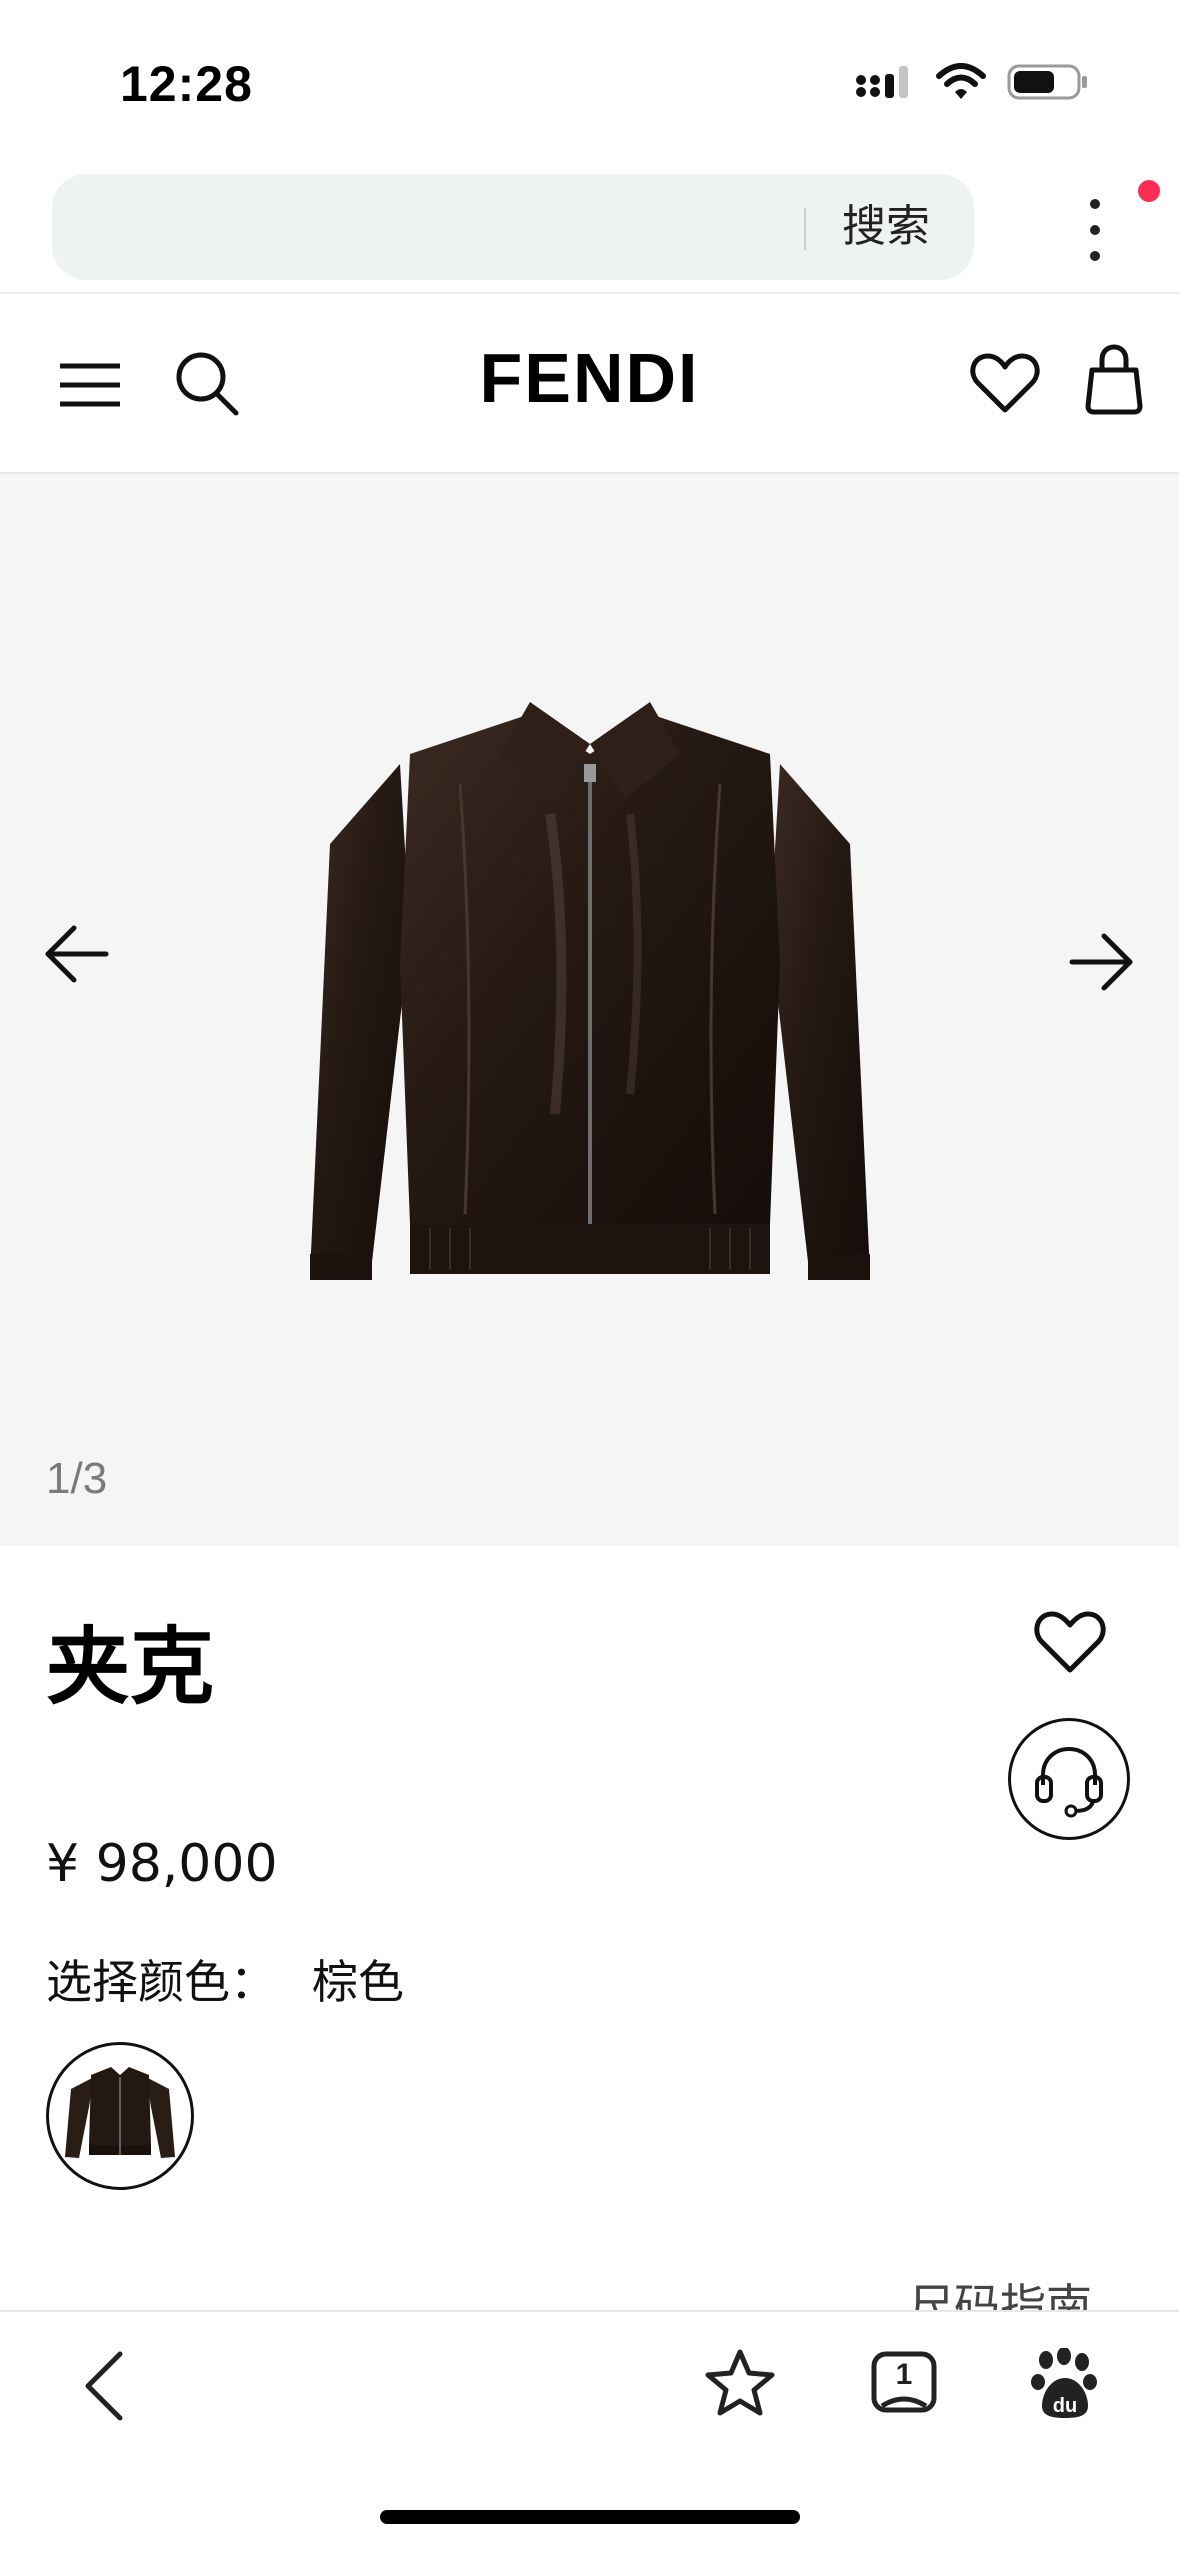  Describe the element at coordinates (1069, 1782) in the screenshot. I see `headset-icon` at that location.